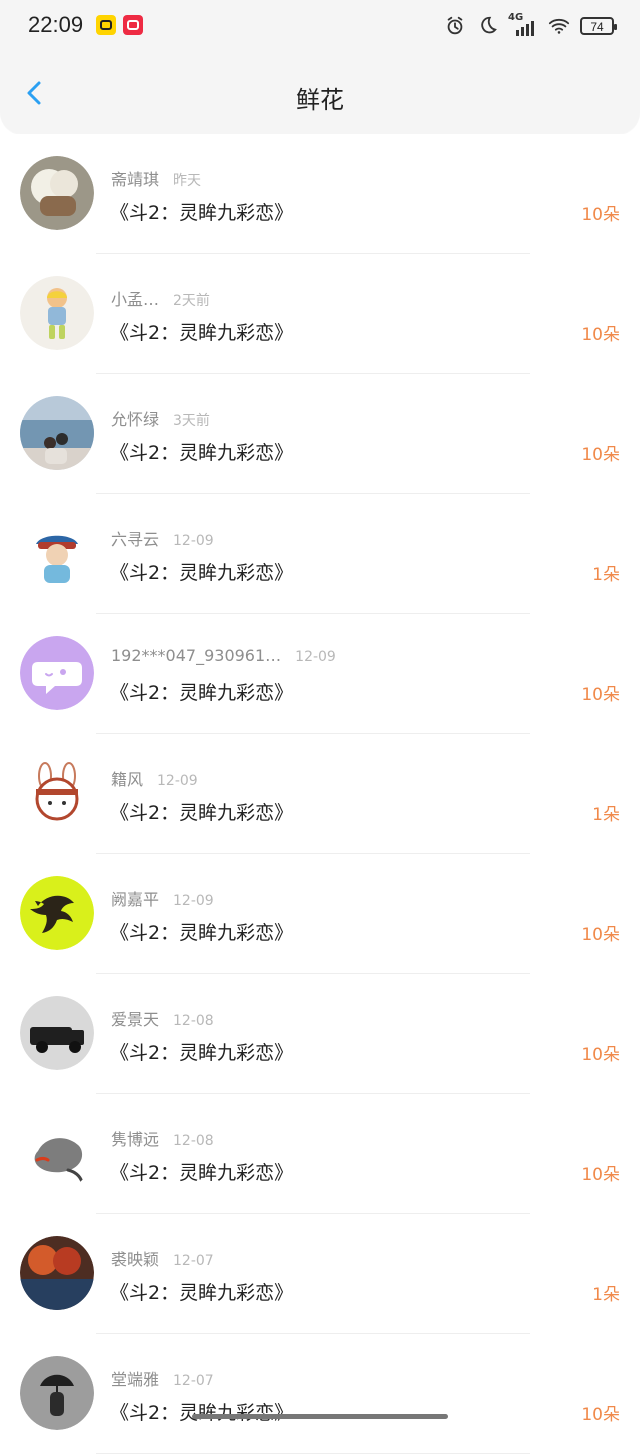 Image resolution: width=640 pixels, height=1454 pixels. What do you see at coordinates (320, 554) in the screenshot?
I see `list-item: 六寻云 12-09 《斗2：灵眸九彩恋》 1朵` at bounding box center [320, 554].